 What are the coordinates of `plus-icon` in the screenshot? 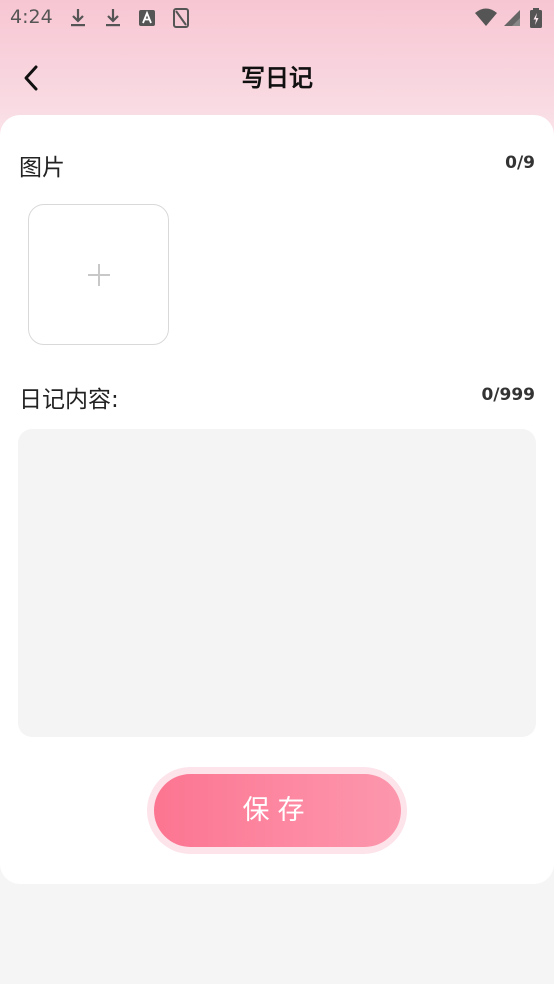 It's located at (99, 275).